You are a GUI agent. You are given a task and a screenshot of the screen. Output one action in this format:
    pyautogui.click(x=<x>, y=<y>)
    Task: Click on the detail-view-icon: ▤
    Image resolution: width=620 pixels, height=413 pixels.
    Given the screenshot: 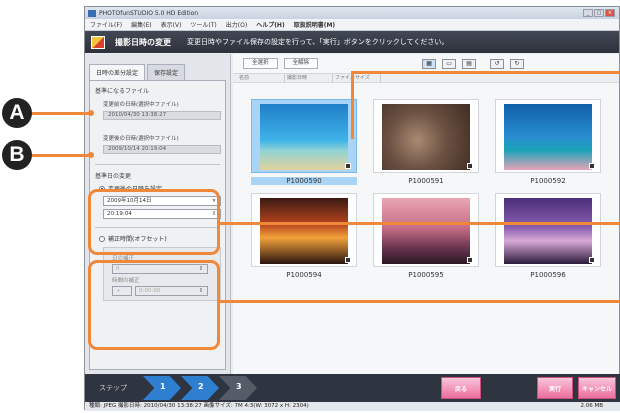 What is the action you would take?
    pyautogui.click(x=469, y=63)
    